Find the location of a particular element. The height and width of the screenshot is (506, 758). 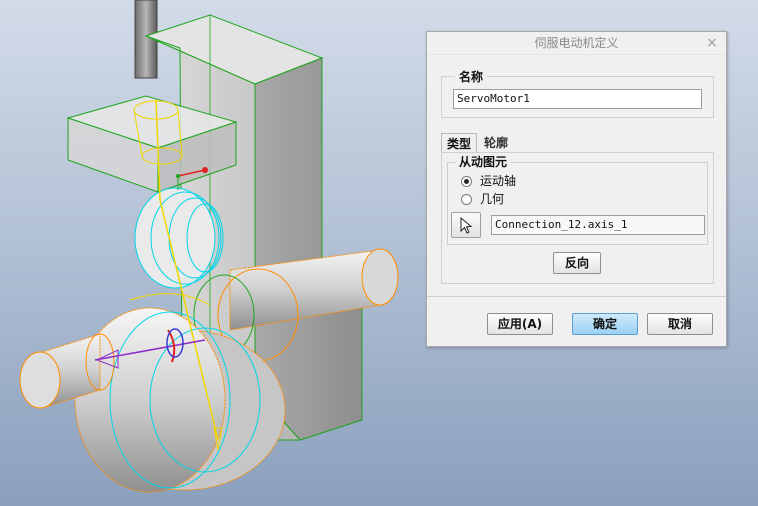

ok-button: 确定 is located at coordinates (605, 324).